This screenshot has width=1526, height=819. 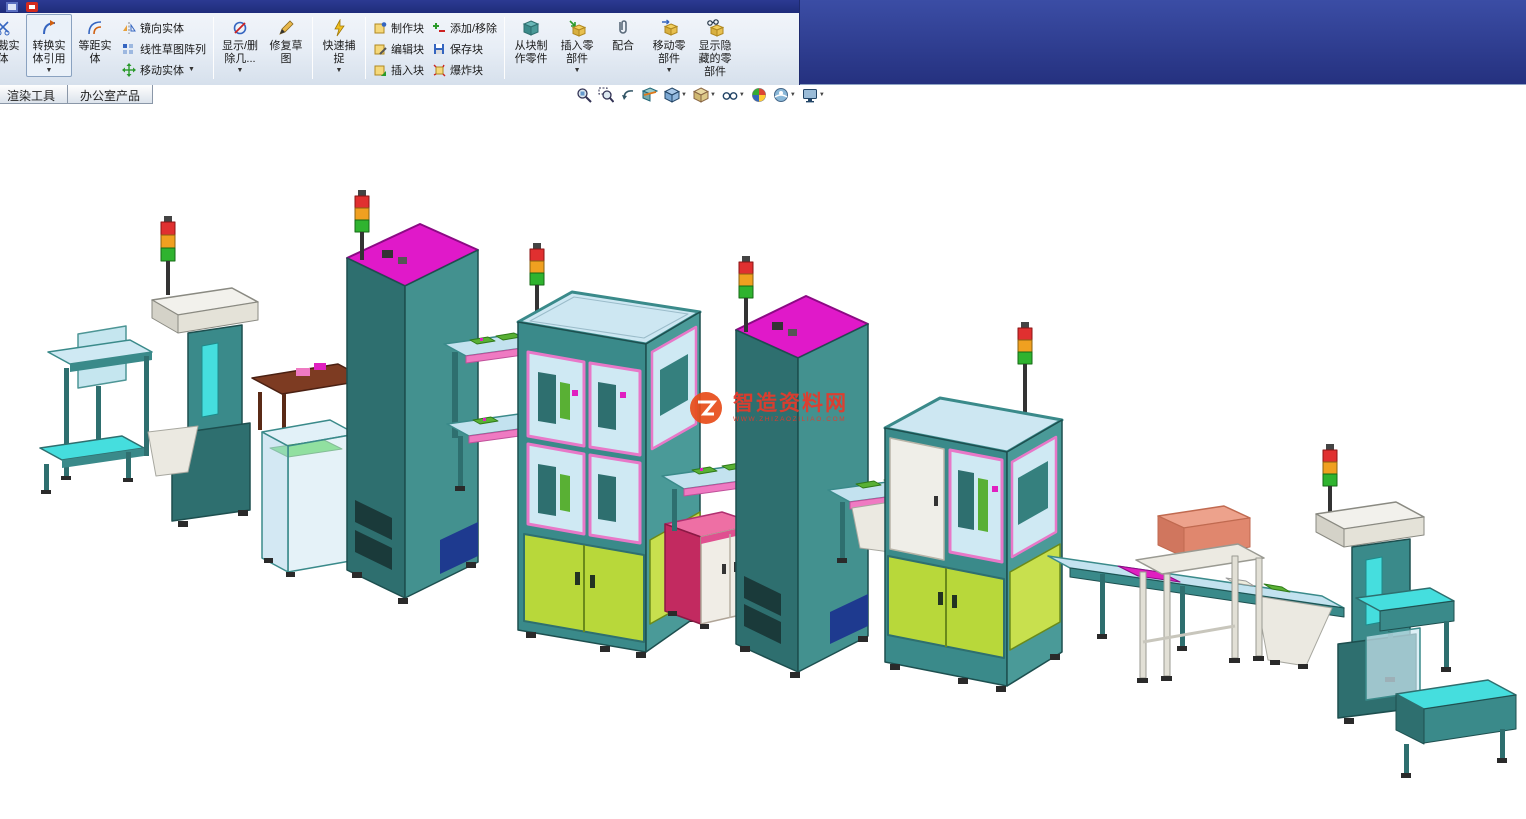 What do you see at coordinates (464, 27) in the screenshot?
I see `ribbon-button-add-remove: 添加/移除` at bounding box center [464, 27].